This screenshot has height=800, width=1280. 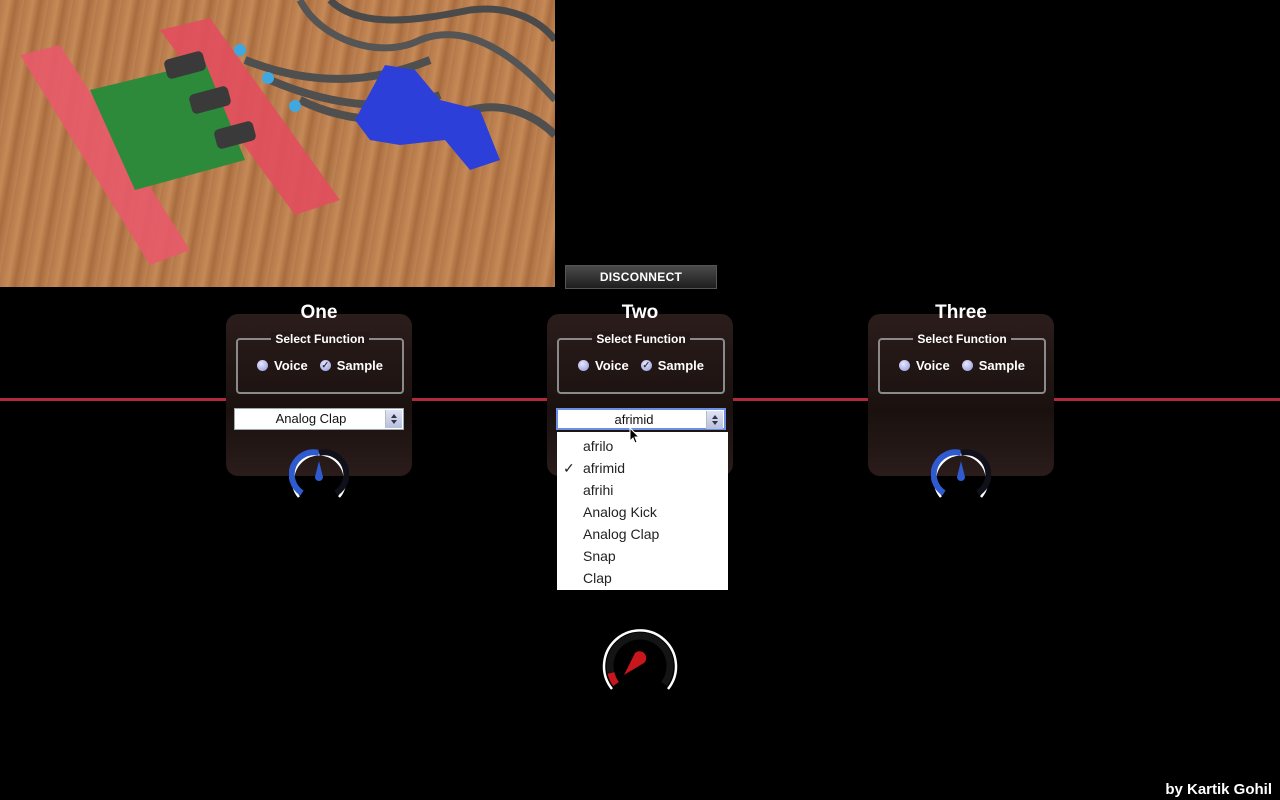 I want to click on dropdown-option: Analog Clap, so click(x=642, y=534).